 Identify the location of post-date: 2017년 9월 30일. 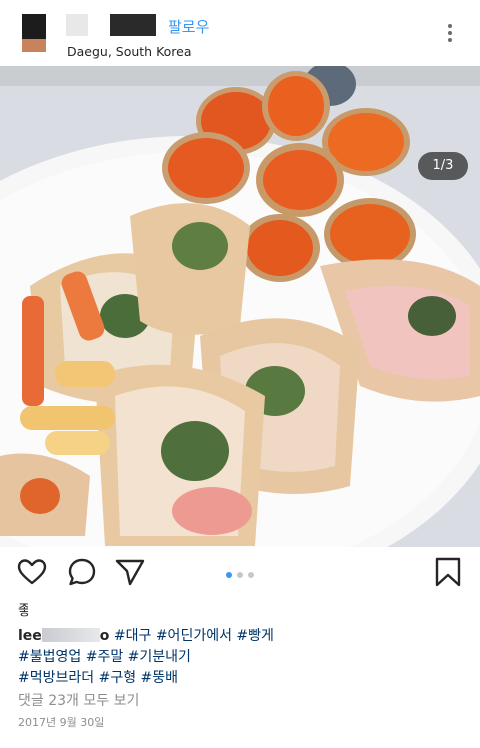
(61, 722).